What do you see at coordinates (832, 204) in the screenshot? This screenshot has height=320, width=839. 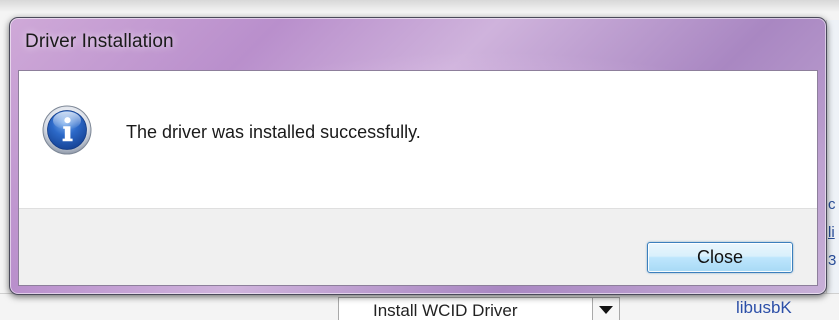 I see `background-clipped-glyph: c` at bounding box center [832, 204].